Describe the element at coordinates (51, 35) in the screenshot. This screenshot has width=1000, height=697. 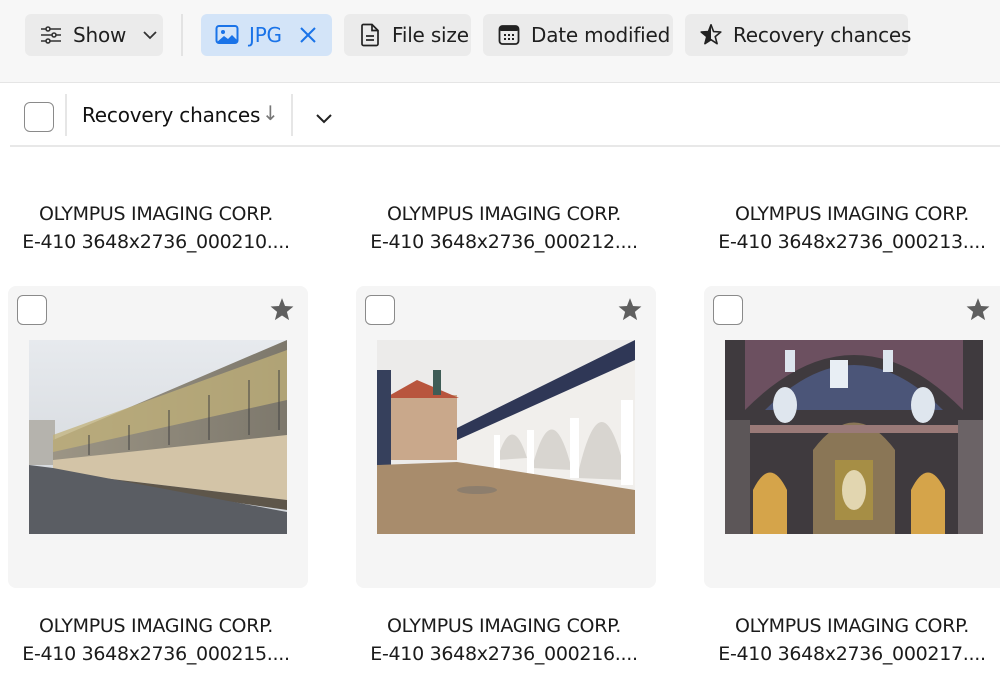
I see `sliders-icon` at that location.